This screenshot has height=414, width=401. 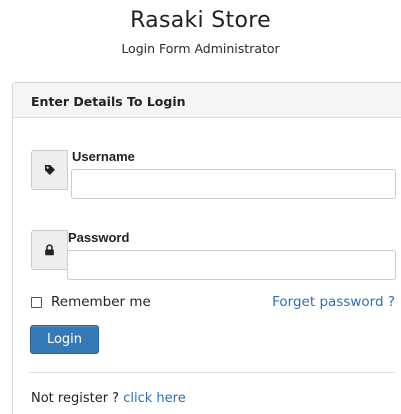 I want to click on divider, so click(x=212, y=372).